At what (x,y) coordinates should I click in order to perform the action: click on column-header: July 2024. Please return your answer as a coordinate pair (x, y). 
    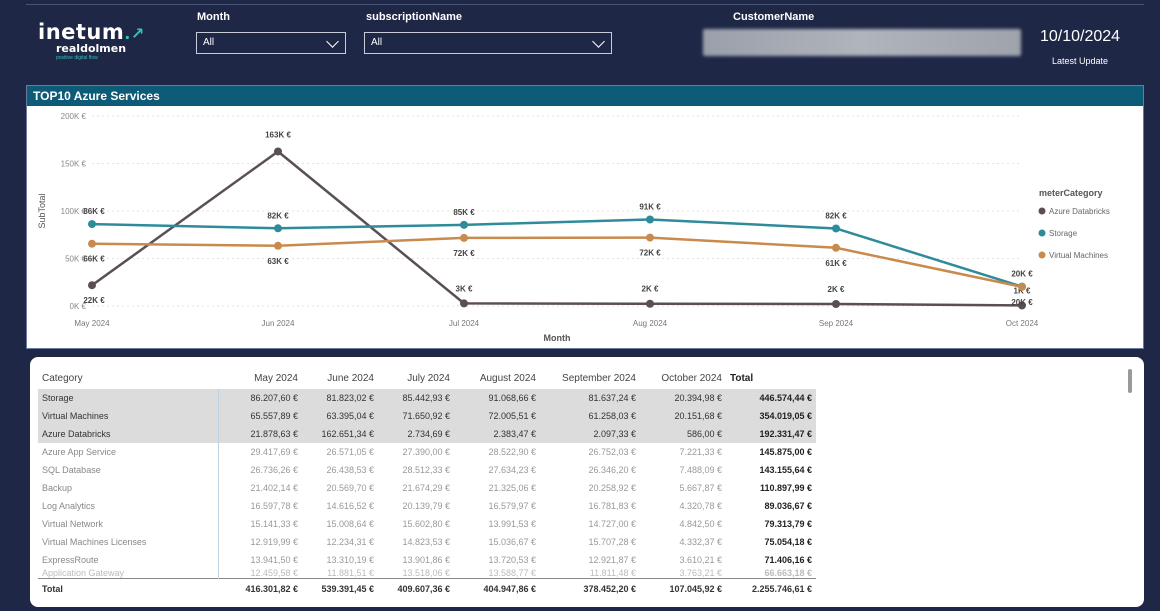
    Looking at the image, I should click on (416, 378).